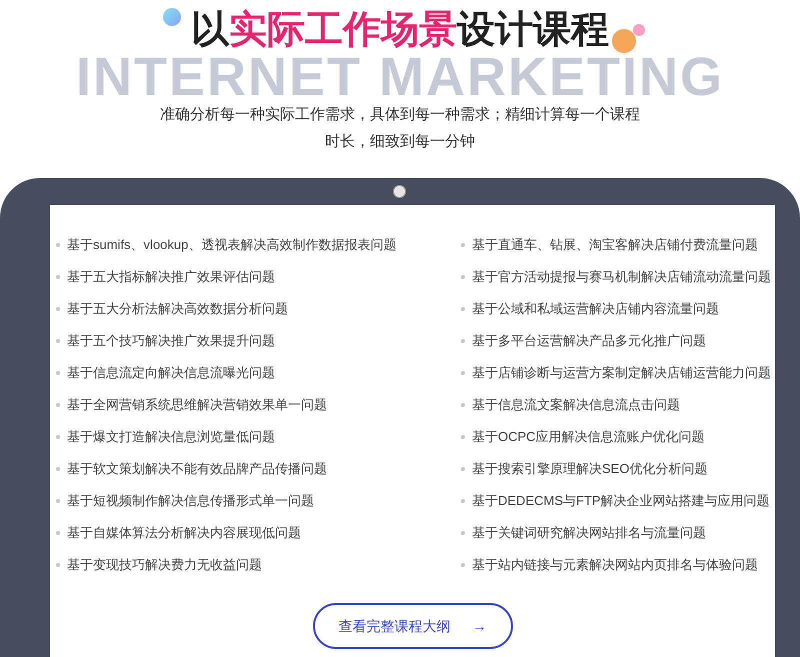  What do you see at coordinates (589, 533) in the screenshot?
I see `course-topic: 基于关键词研究解决网站排名与流量问题` at bounding box center [589, 533].